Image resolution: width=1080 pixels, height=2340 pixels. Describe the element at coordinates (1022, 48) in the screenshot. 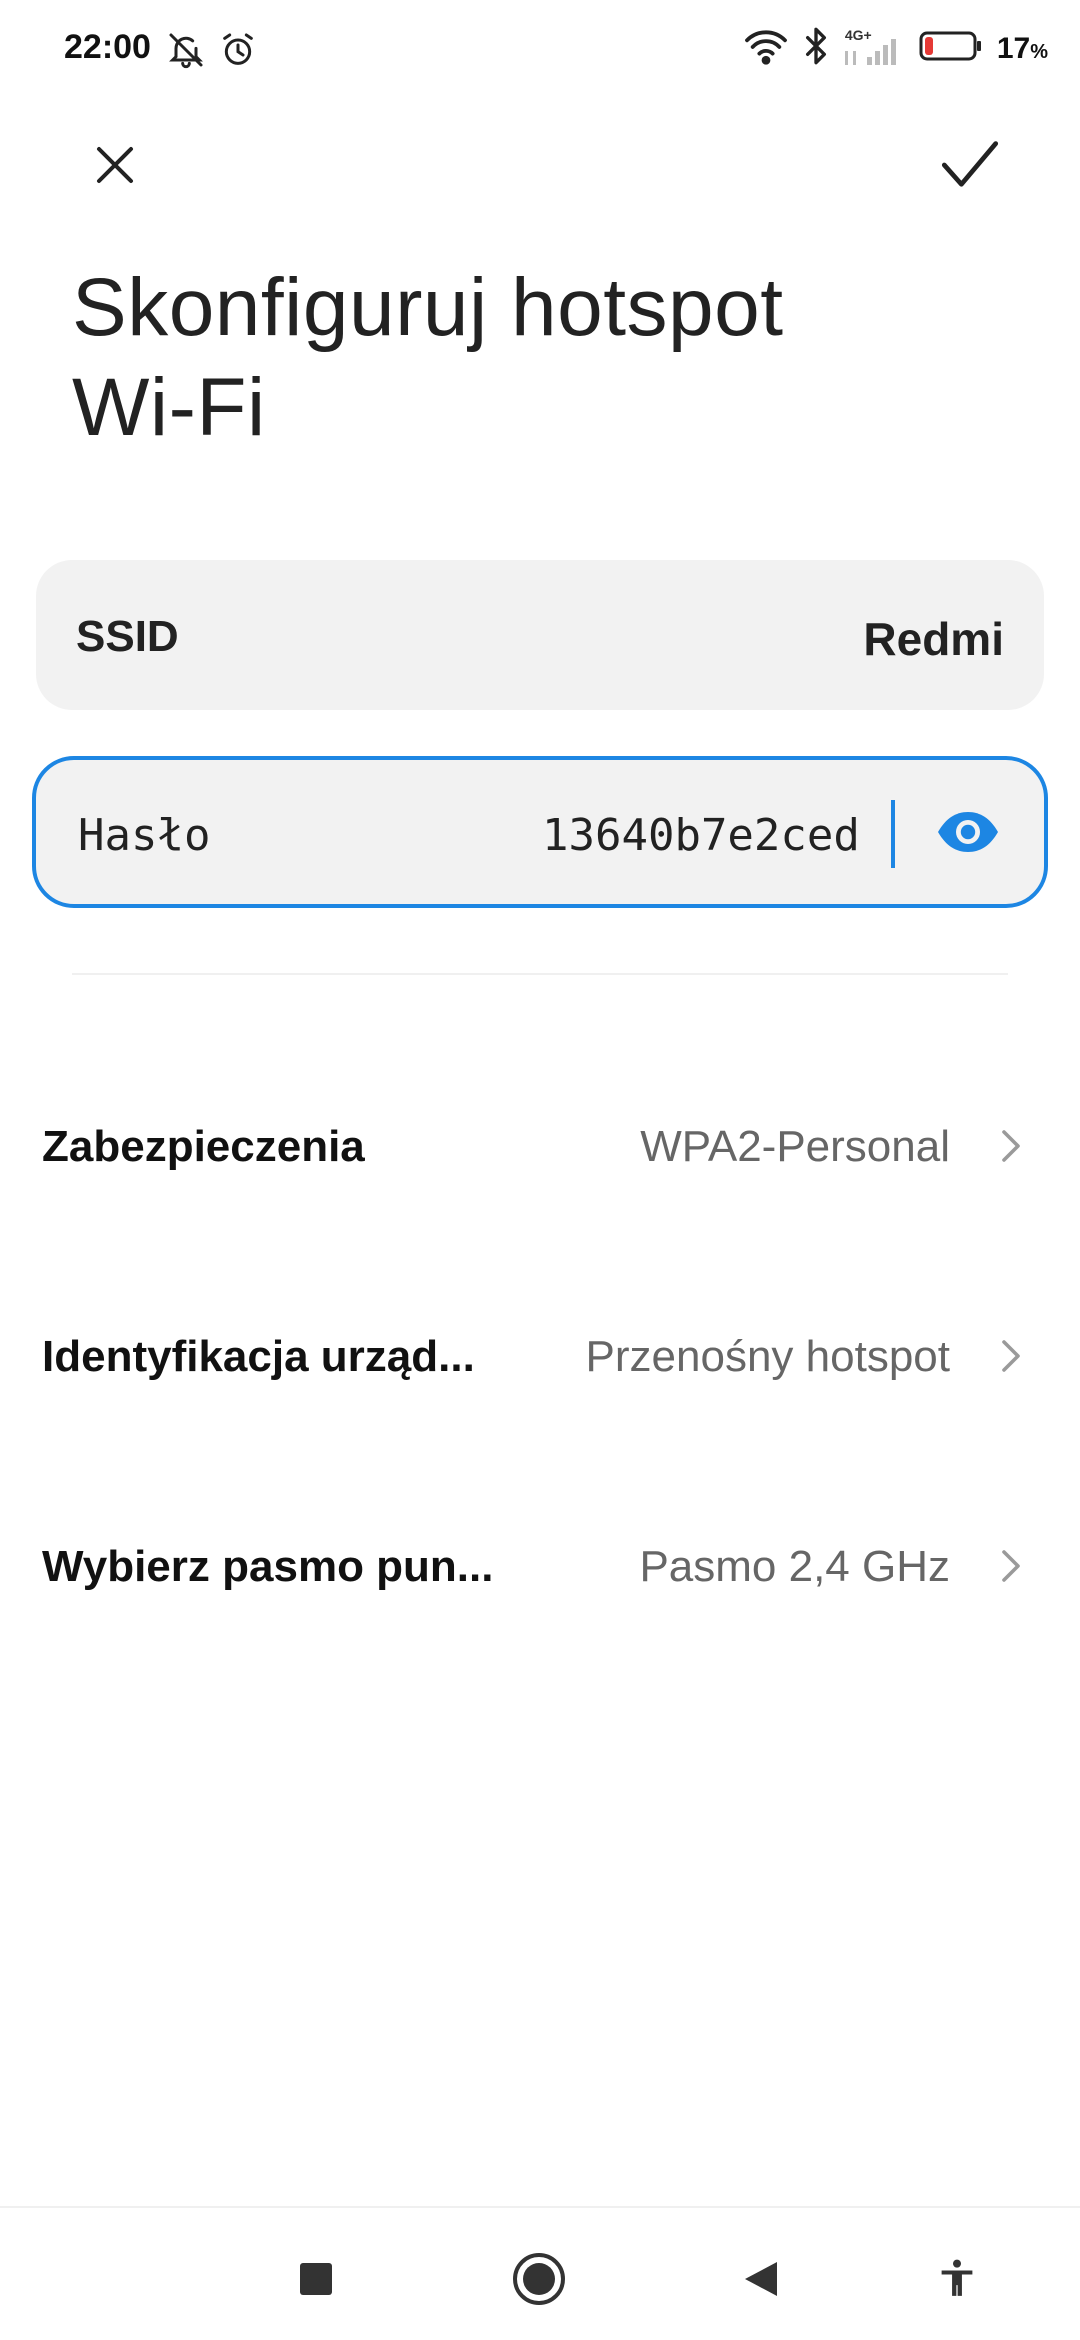

I see `battery-percent: 17%` at that location.